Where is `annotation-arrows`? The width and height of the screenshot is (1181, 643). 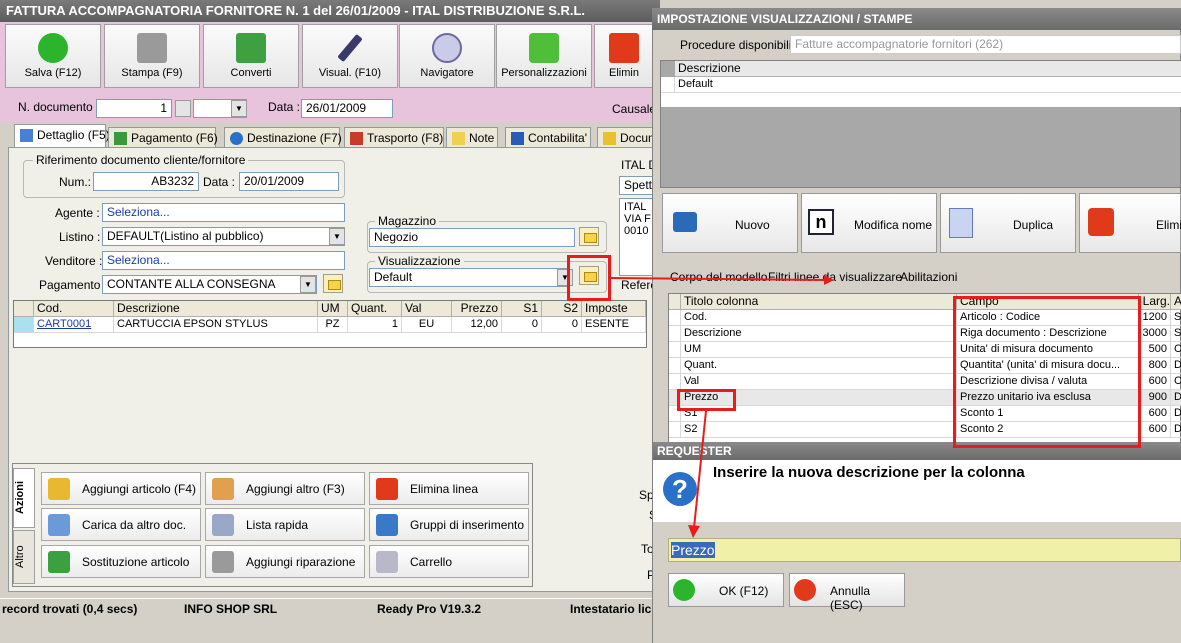 annotation-arrows is located at coordinates (722, 406).